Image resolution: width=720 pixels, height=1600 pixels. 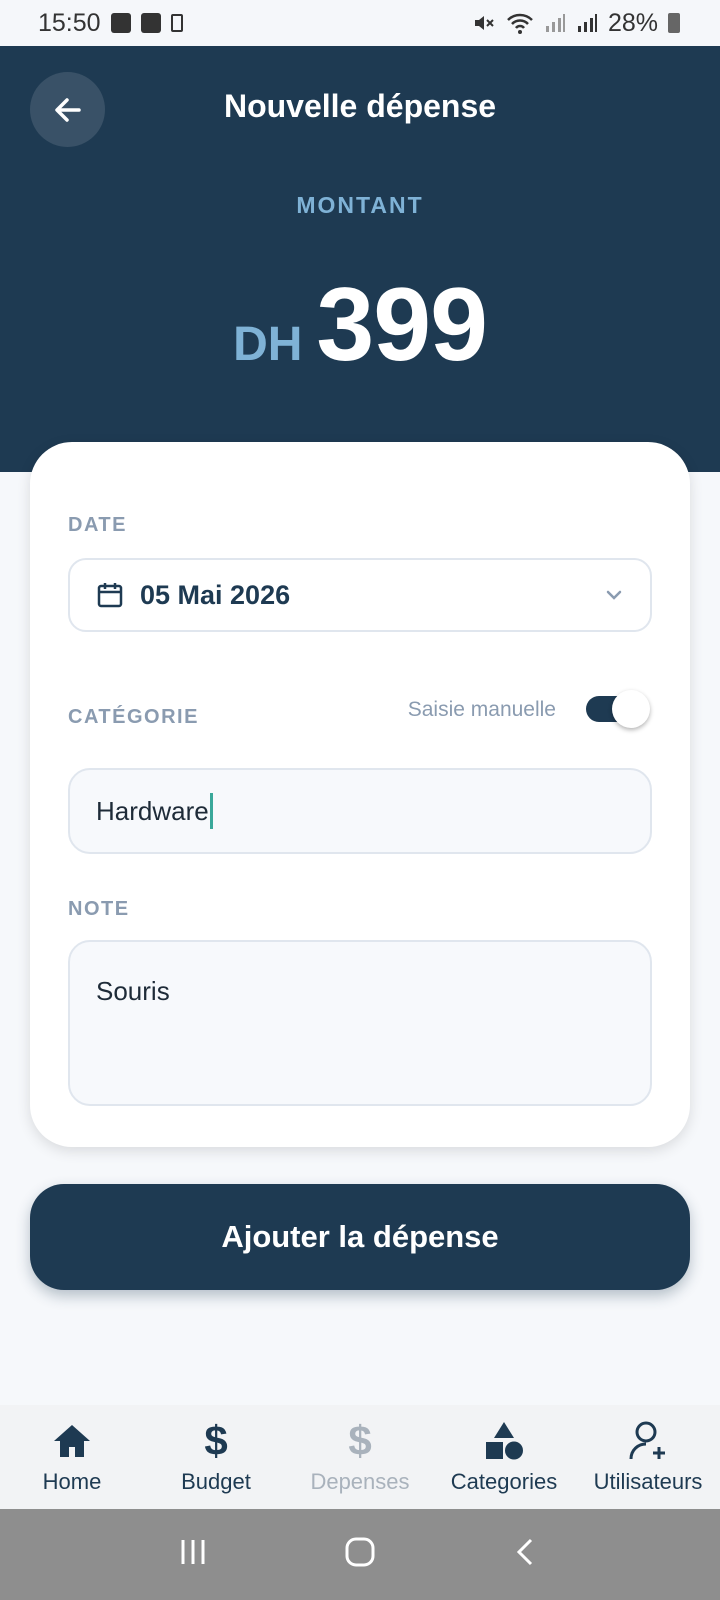 I want to click on manual-entry-toggle, so click(x=618, y=709).